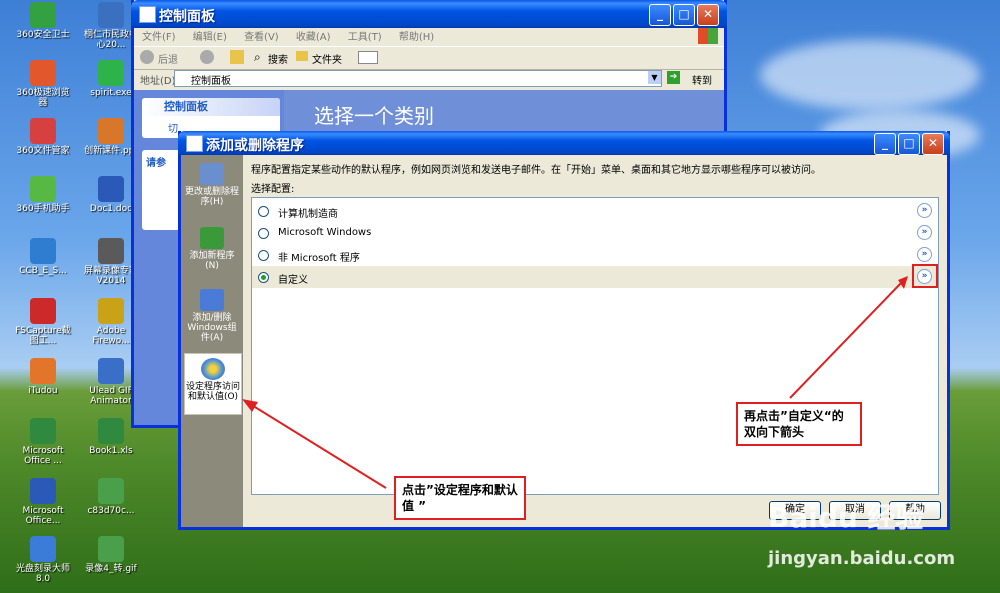  Describe the element at coordinates (460, 498) in the screenshot. I see `callout-left: 点击”设定程序和默认值 ”` at that location.